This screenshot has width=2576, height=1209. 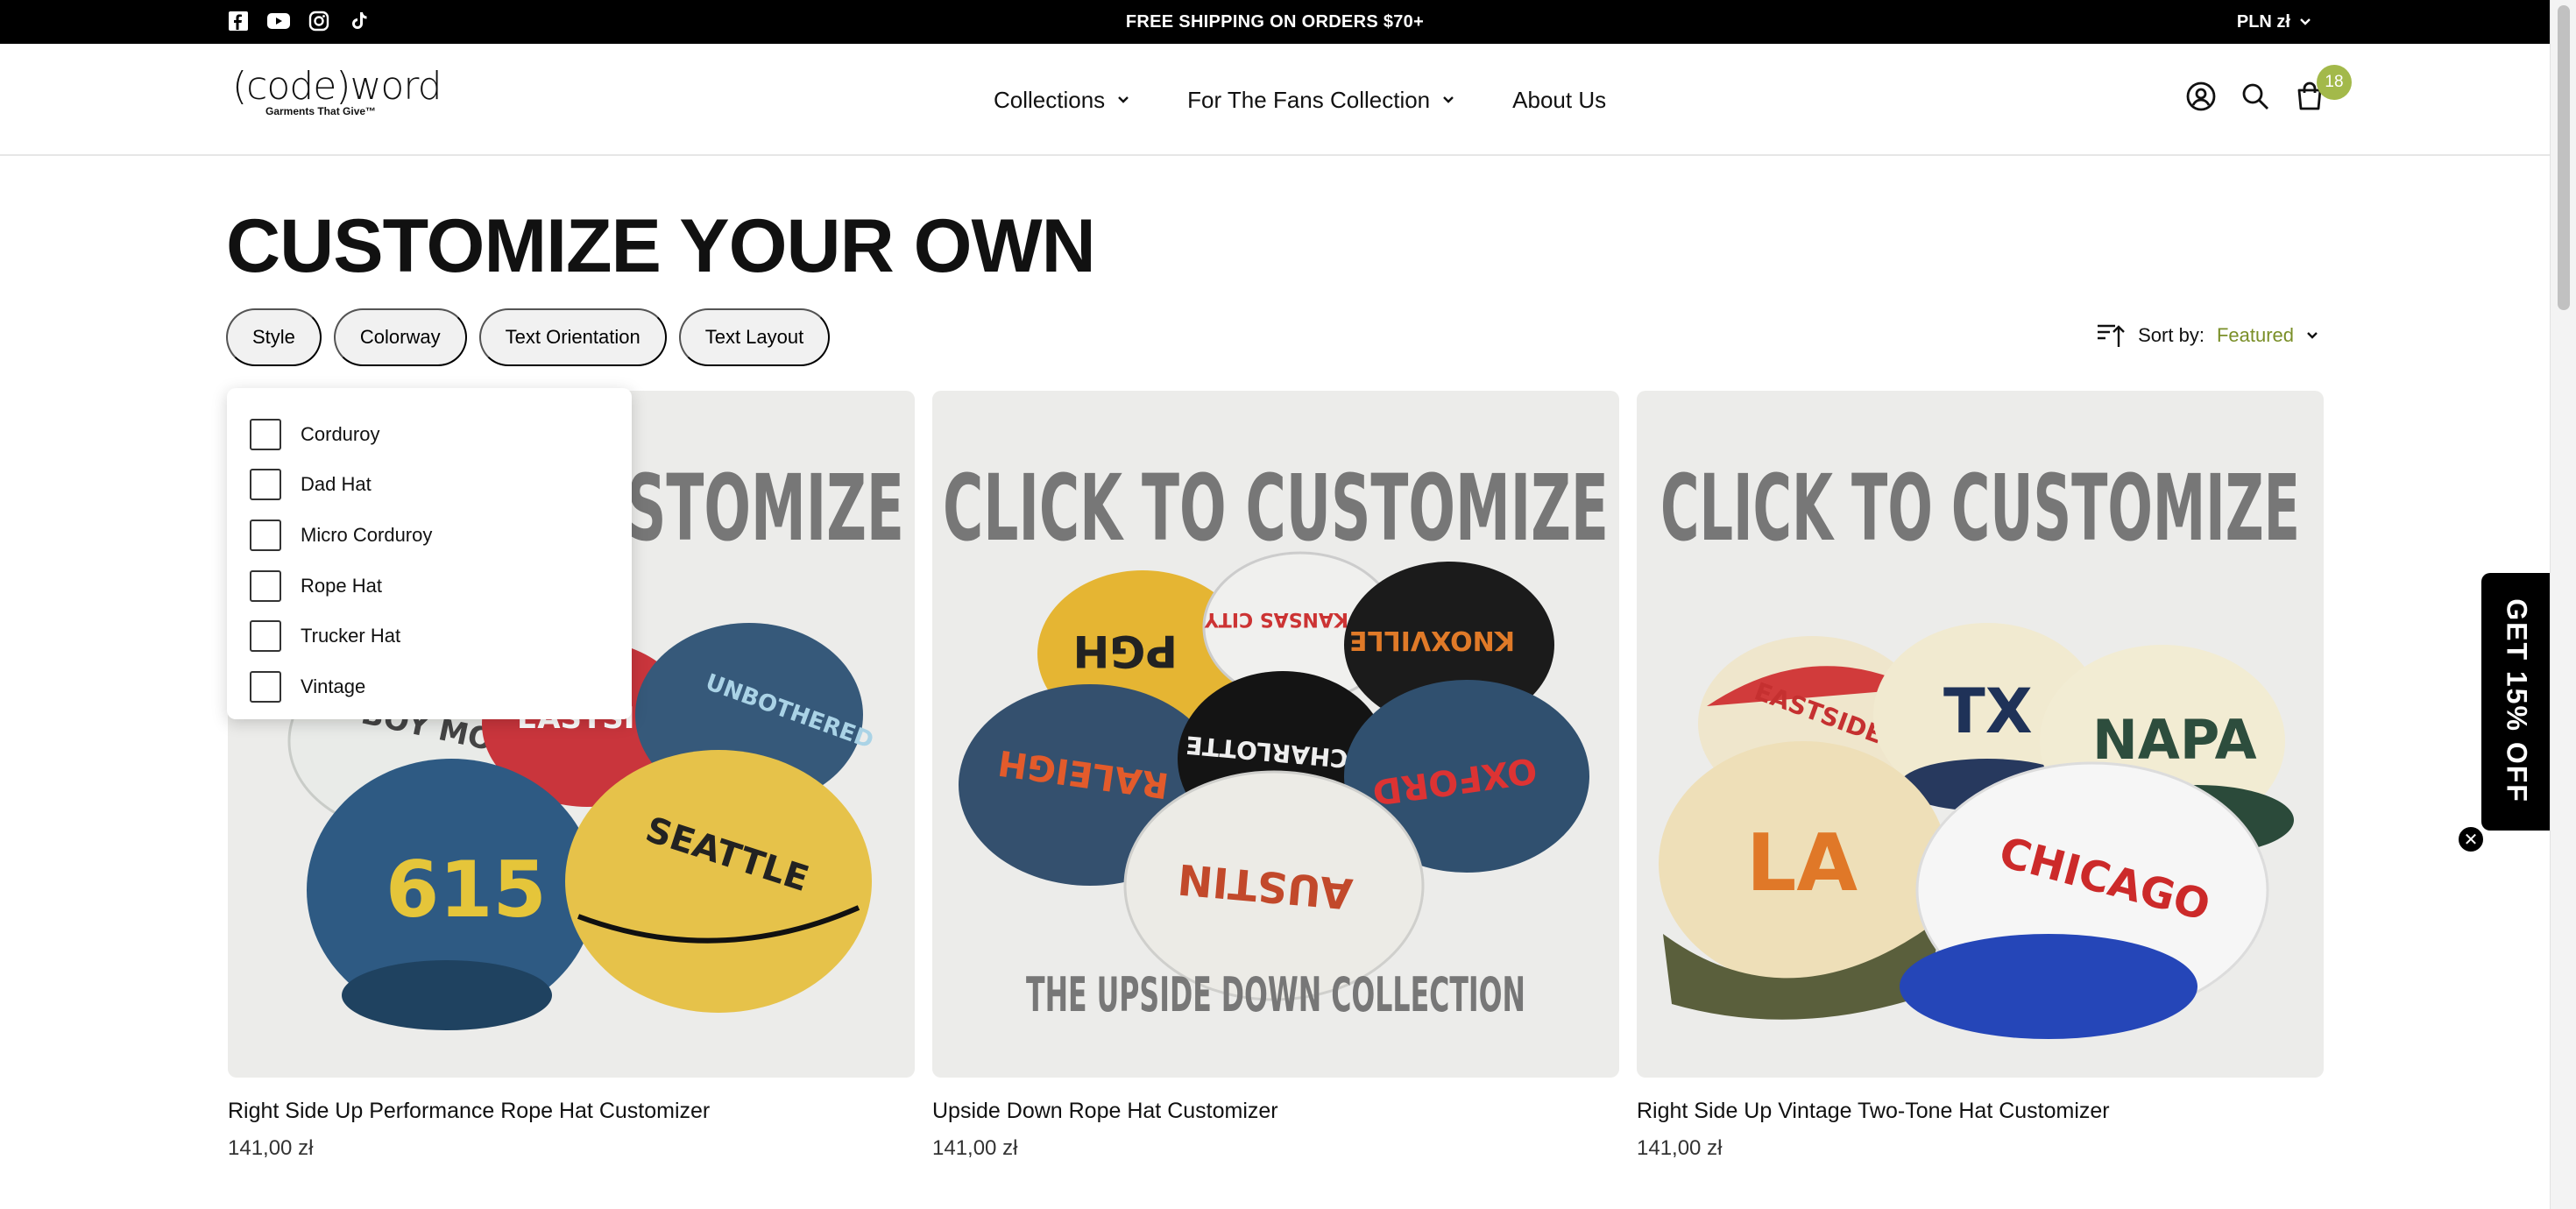 What do you see at coordinates (351, 636) in the screenshot?
I see `option-label: Trucker Hat` at bounding box center [351, 636].